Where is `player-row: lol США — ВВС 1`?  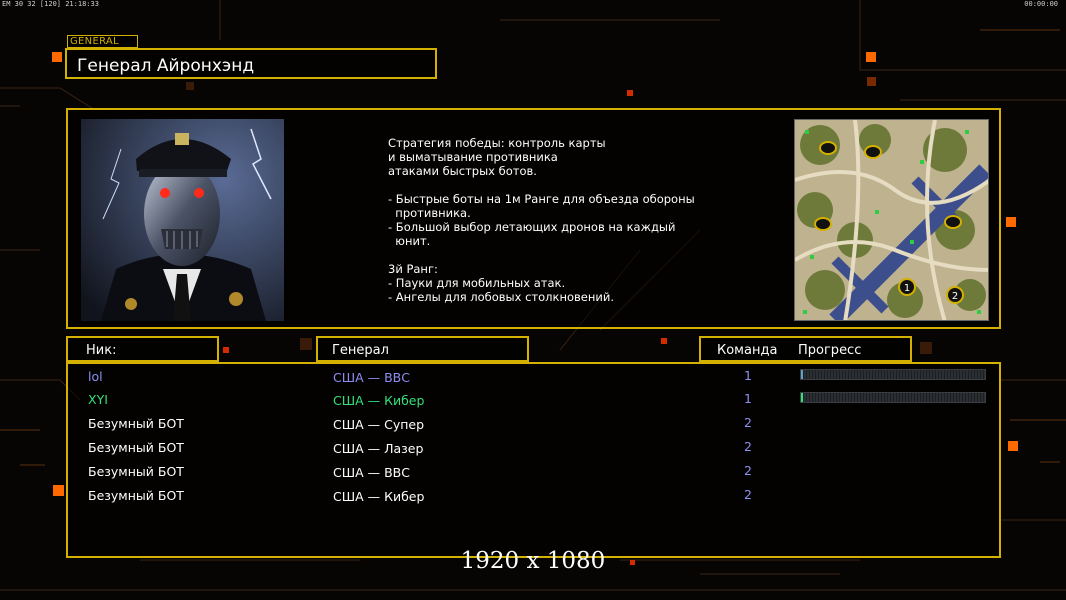 player-row: lol США — ВВС 1 is located at coordinates (533, 376).